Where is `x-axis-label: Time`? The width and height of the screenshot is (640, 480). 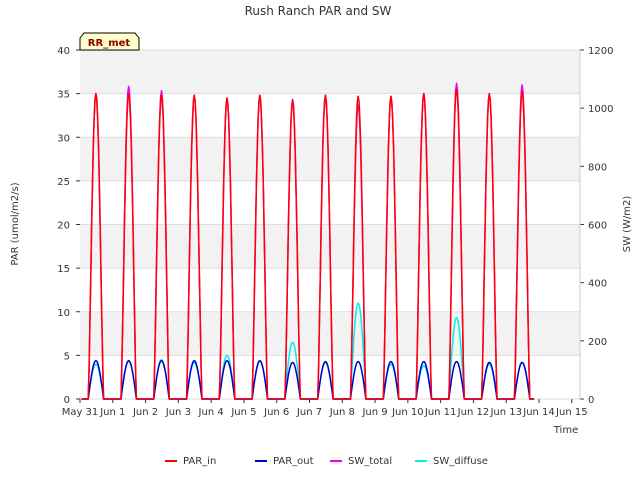
x-axis-label: Time is located at coordinates (565, 430).